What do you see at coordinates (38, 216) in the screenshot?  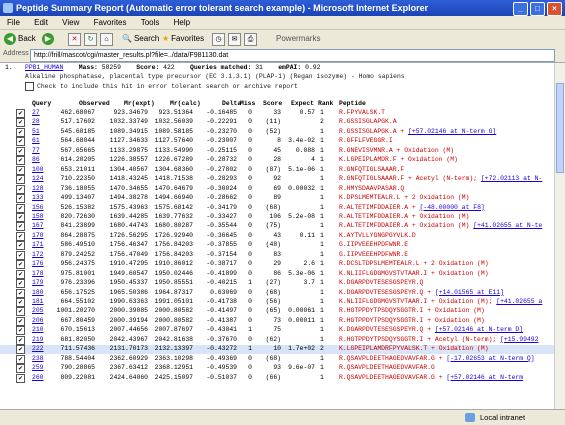 I see `query-link: 158` at bounding box center [38, 216].